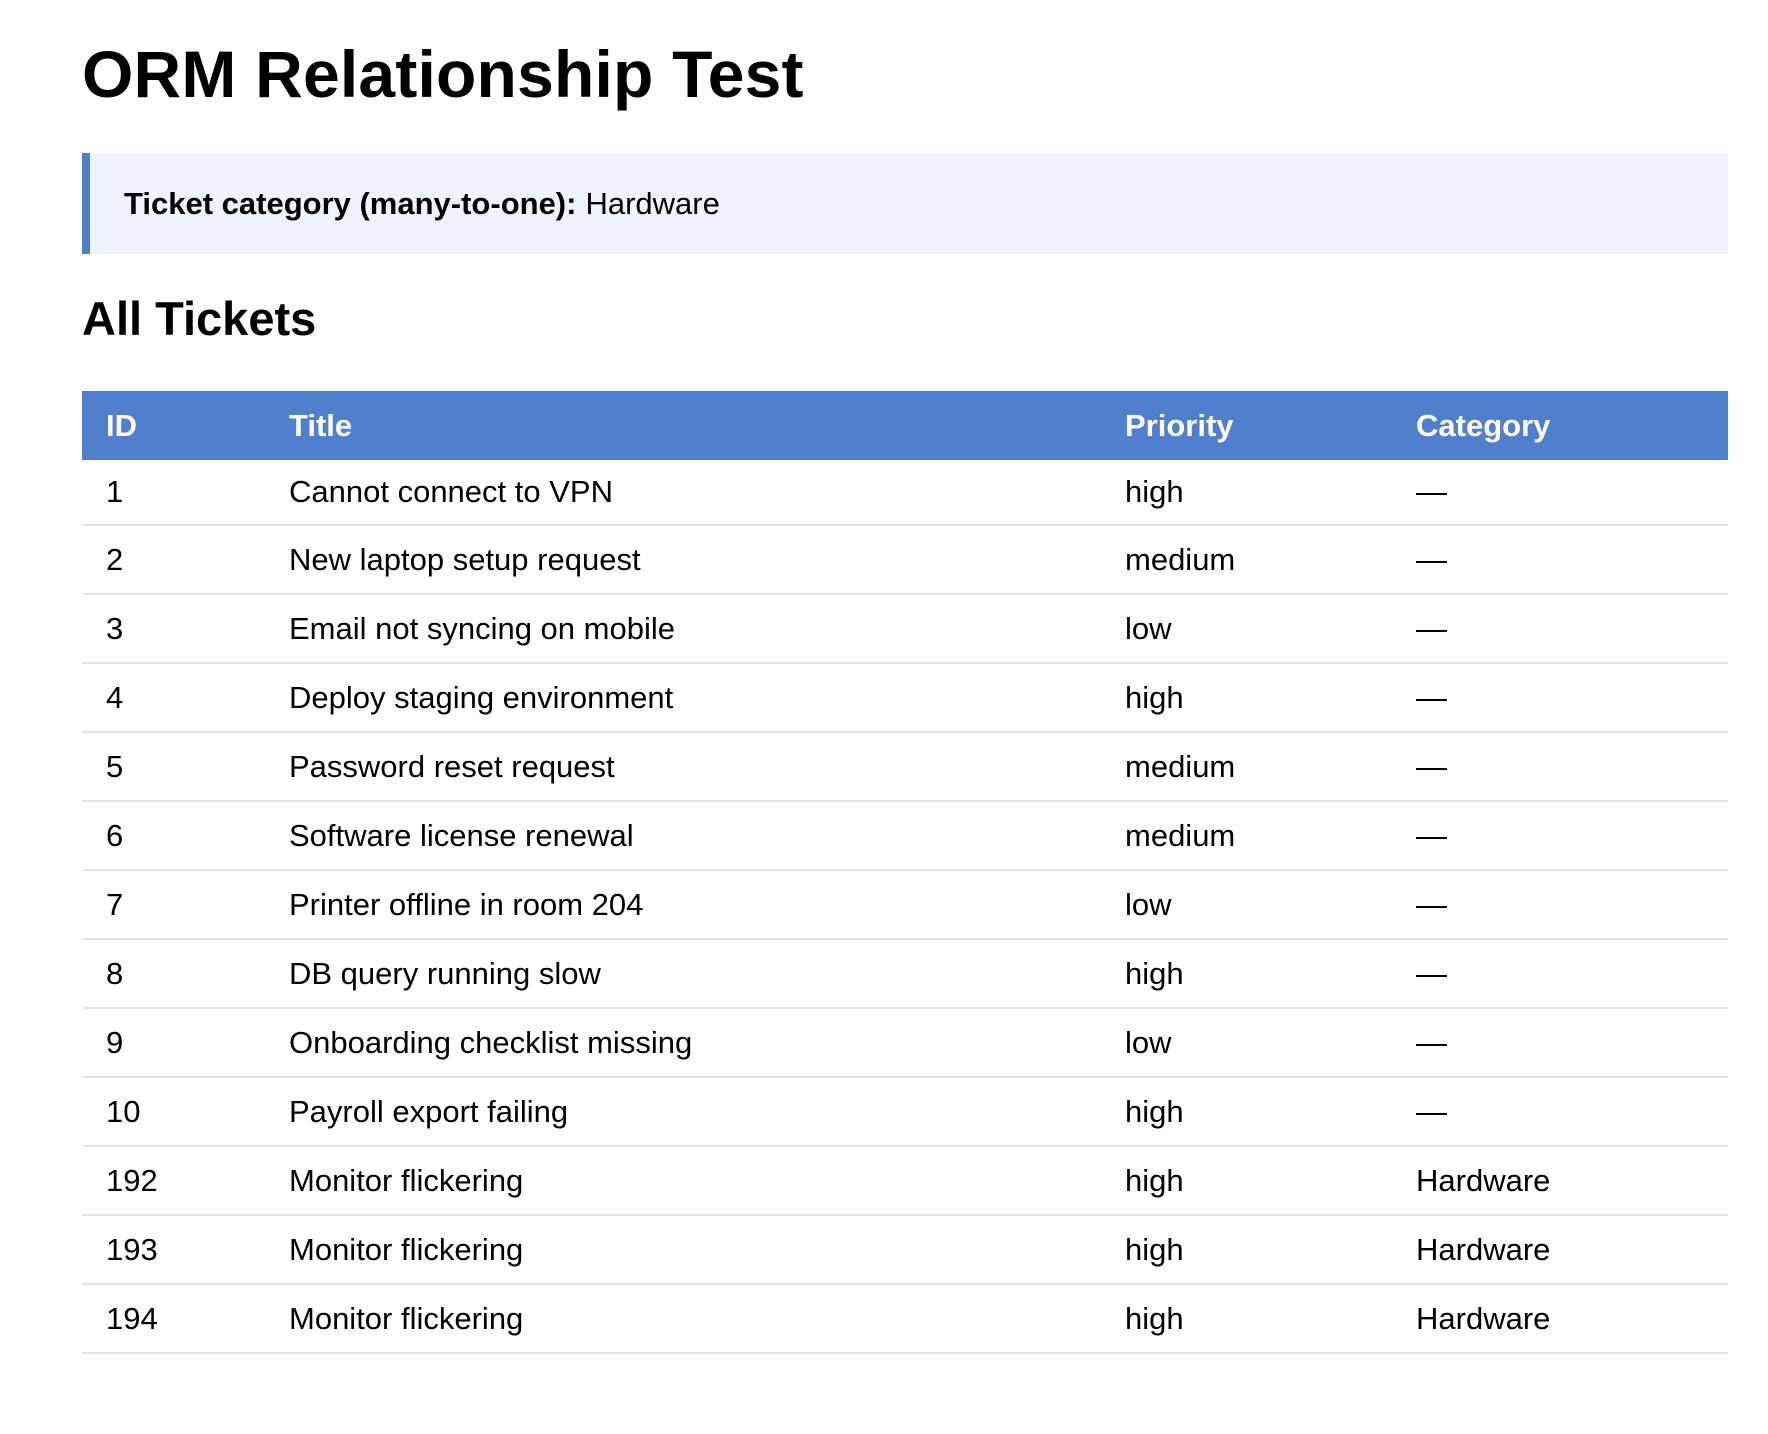  I want to click on ticket-id-cell: 8, so click(173, 974).